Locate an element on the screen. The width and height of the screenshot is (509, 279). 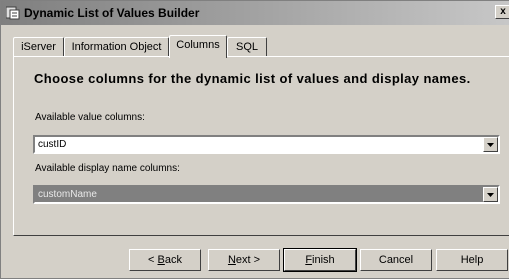
next-button-accel: N is located at coordinates (231, 260).